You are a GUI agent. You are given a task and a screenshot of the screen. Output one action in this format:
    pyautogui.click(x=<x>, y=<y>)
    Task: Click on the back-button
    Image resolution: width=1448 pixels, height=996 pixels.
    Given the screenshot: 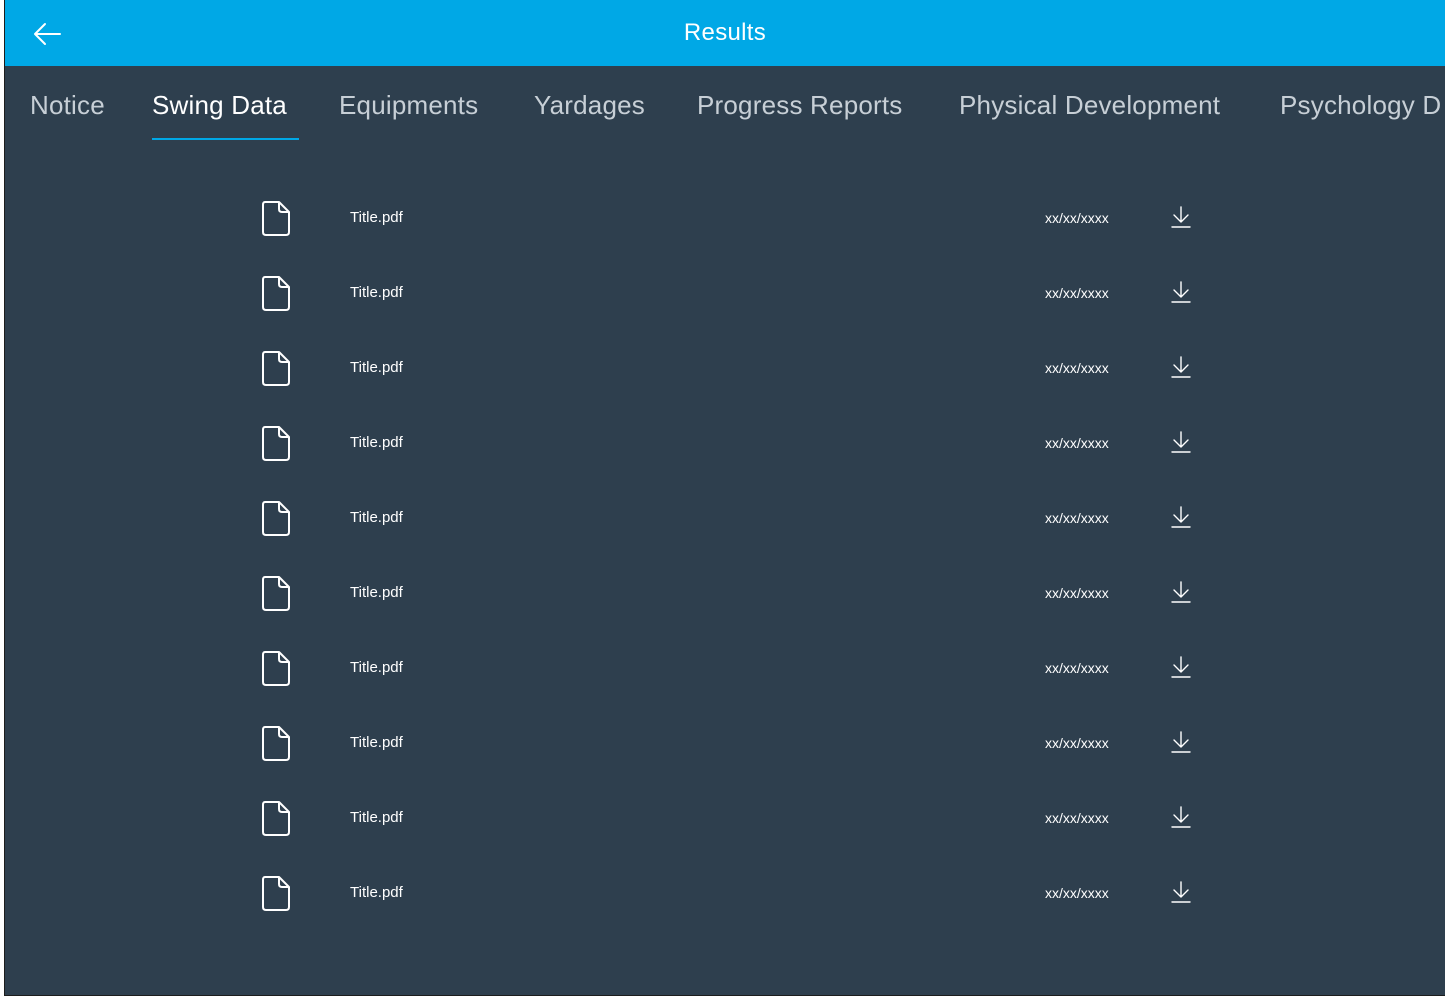 What is the action you would take?
    pyautogui.click(x=47, y=34)
    